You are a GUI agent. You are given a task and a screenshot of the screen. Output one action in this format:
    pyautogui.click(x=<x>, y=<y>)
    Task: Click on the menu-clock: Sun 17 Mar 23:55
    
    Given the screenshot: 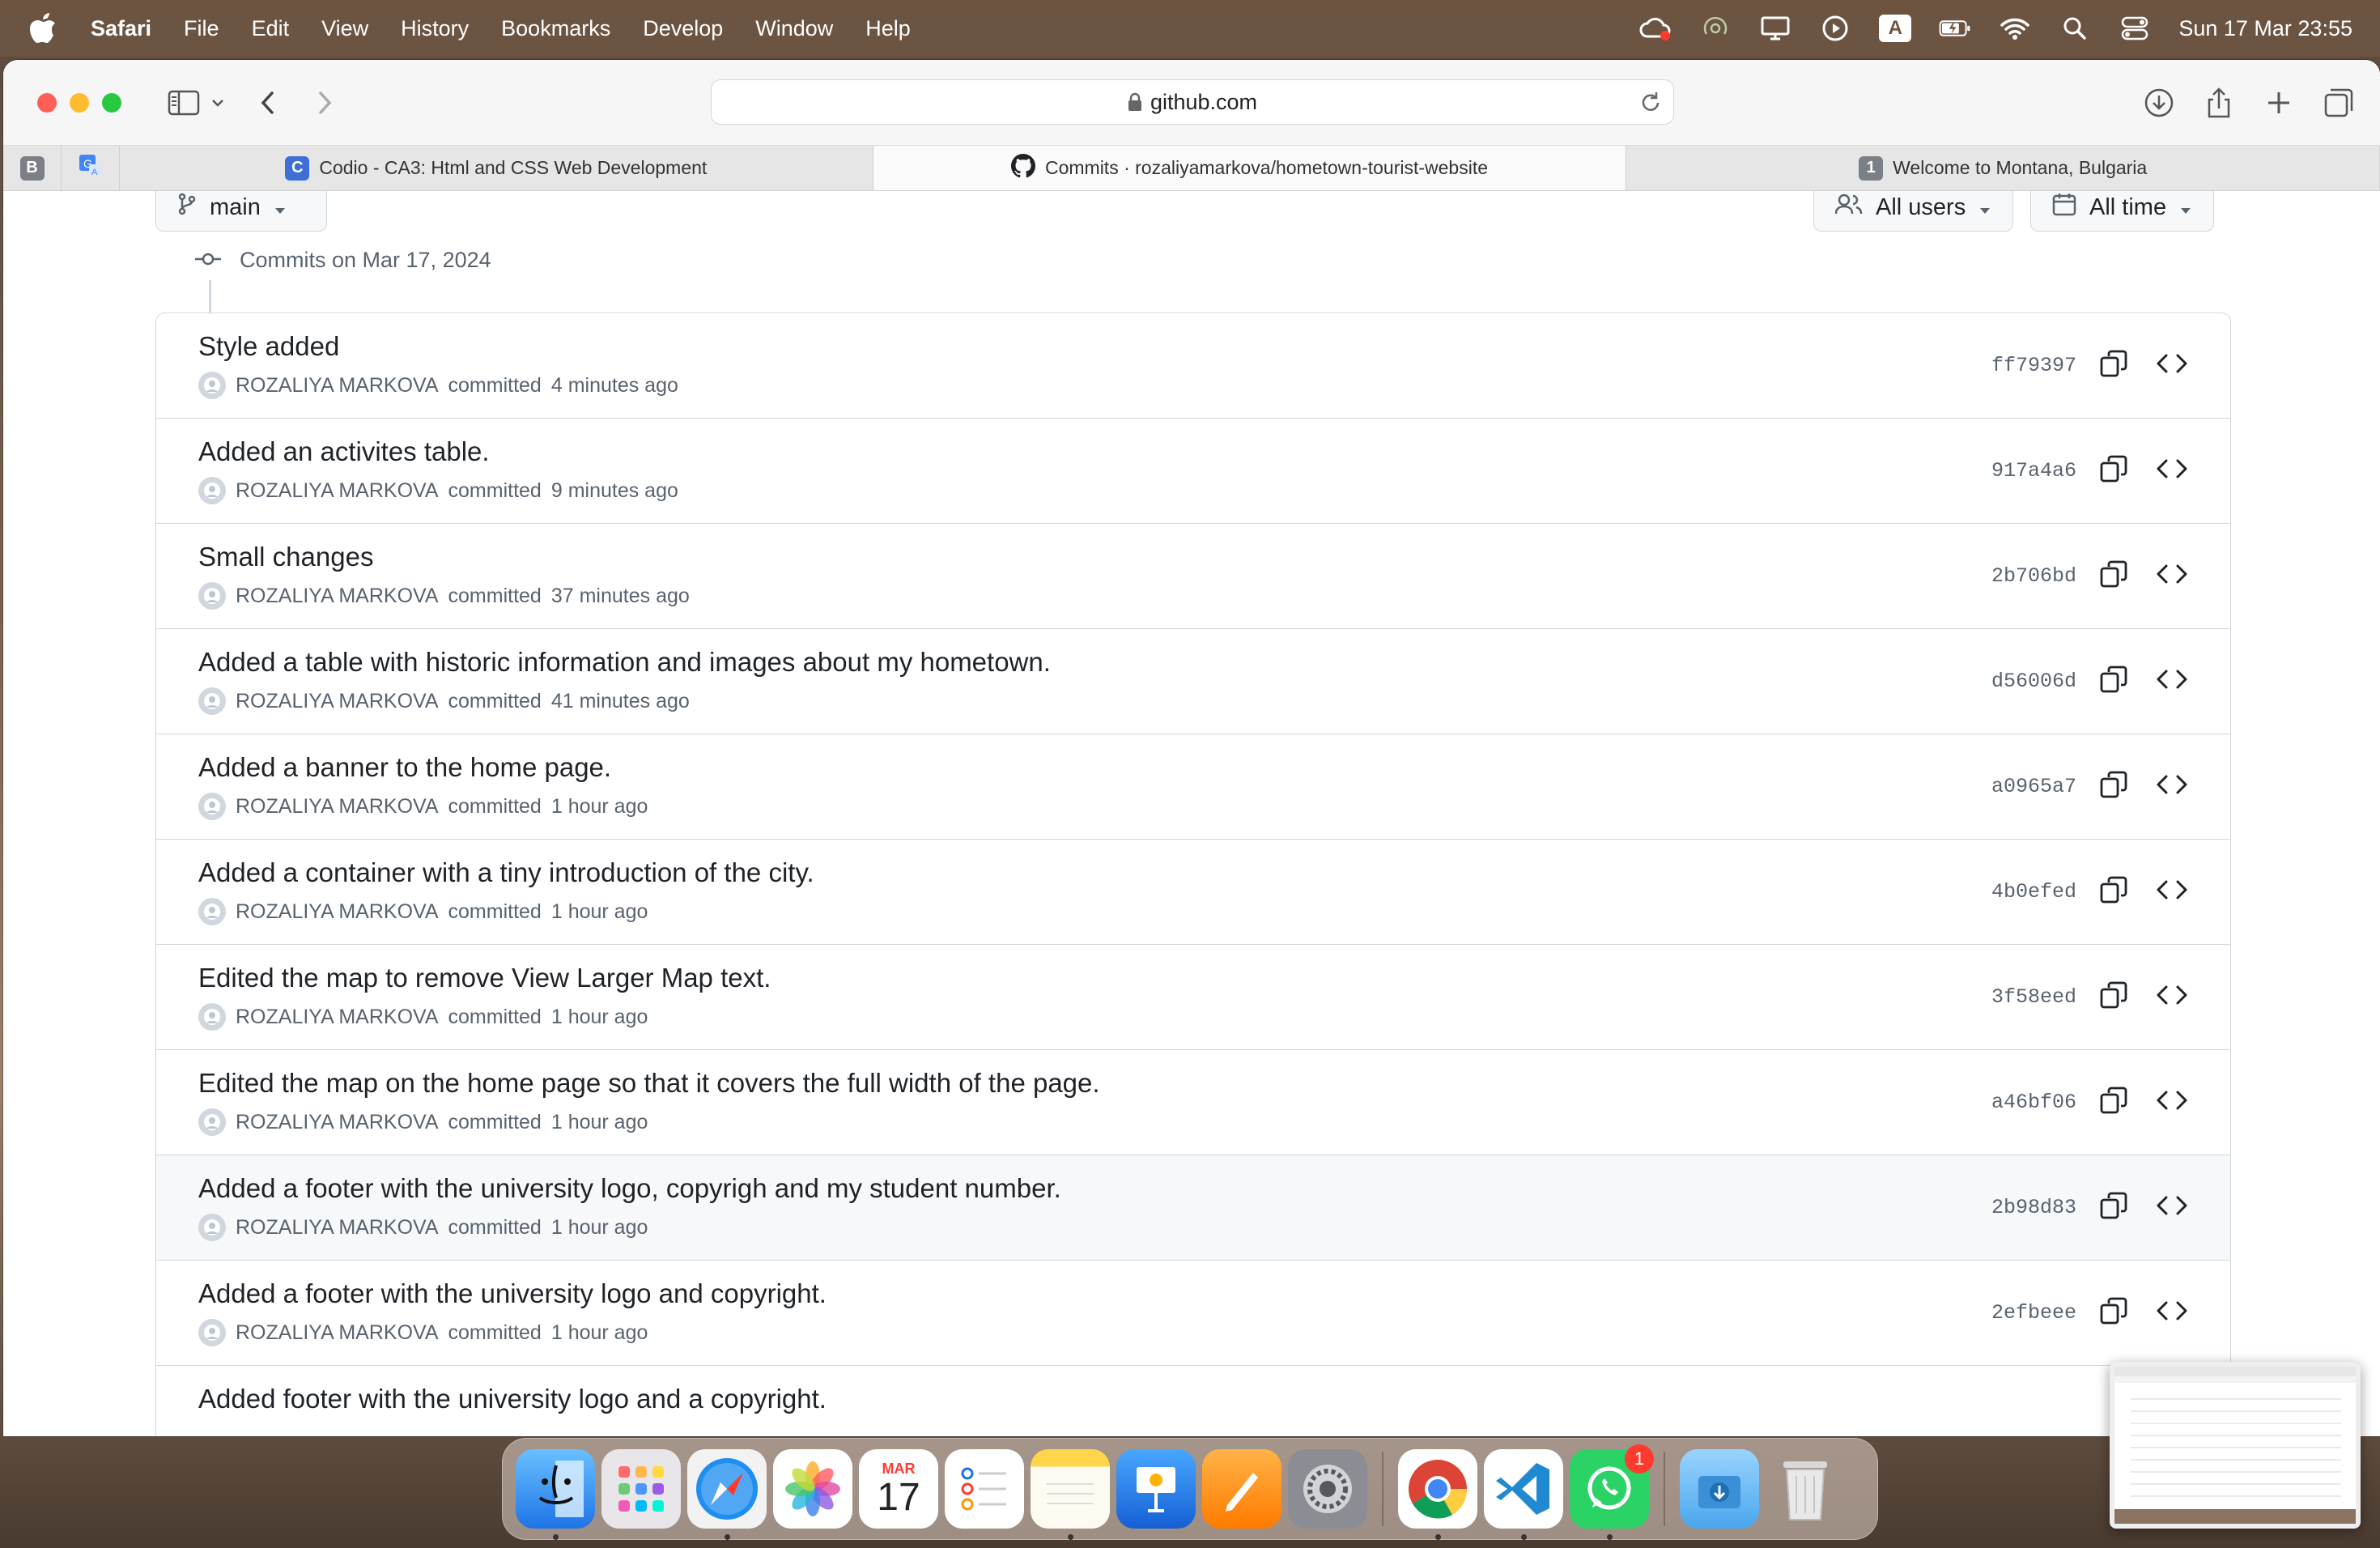 What is the action you would take?
    pyautogui.click(x=2265, y=29)
    